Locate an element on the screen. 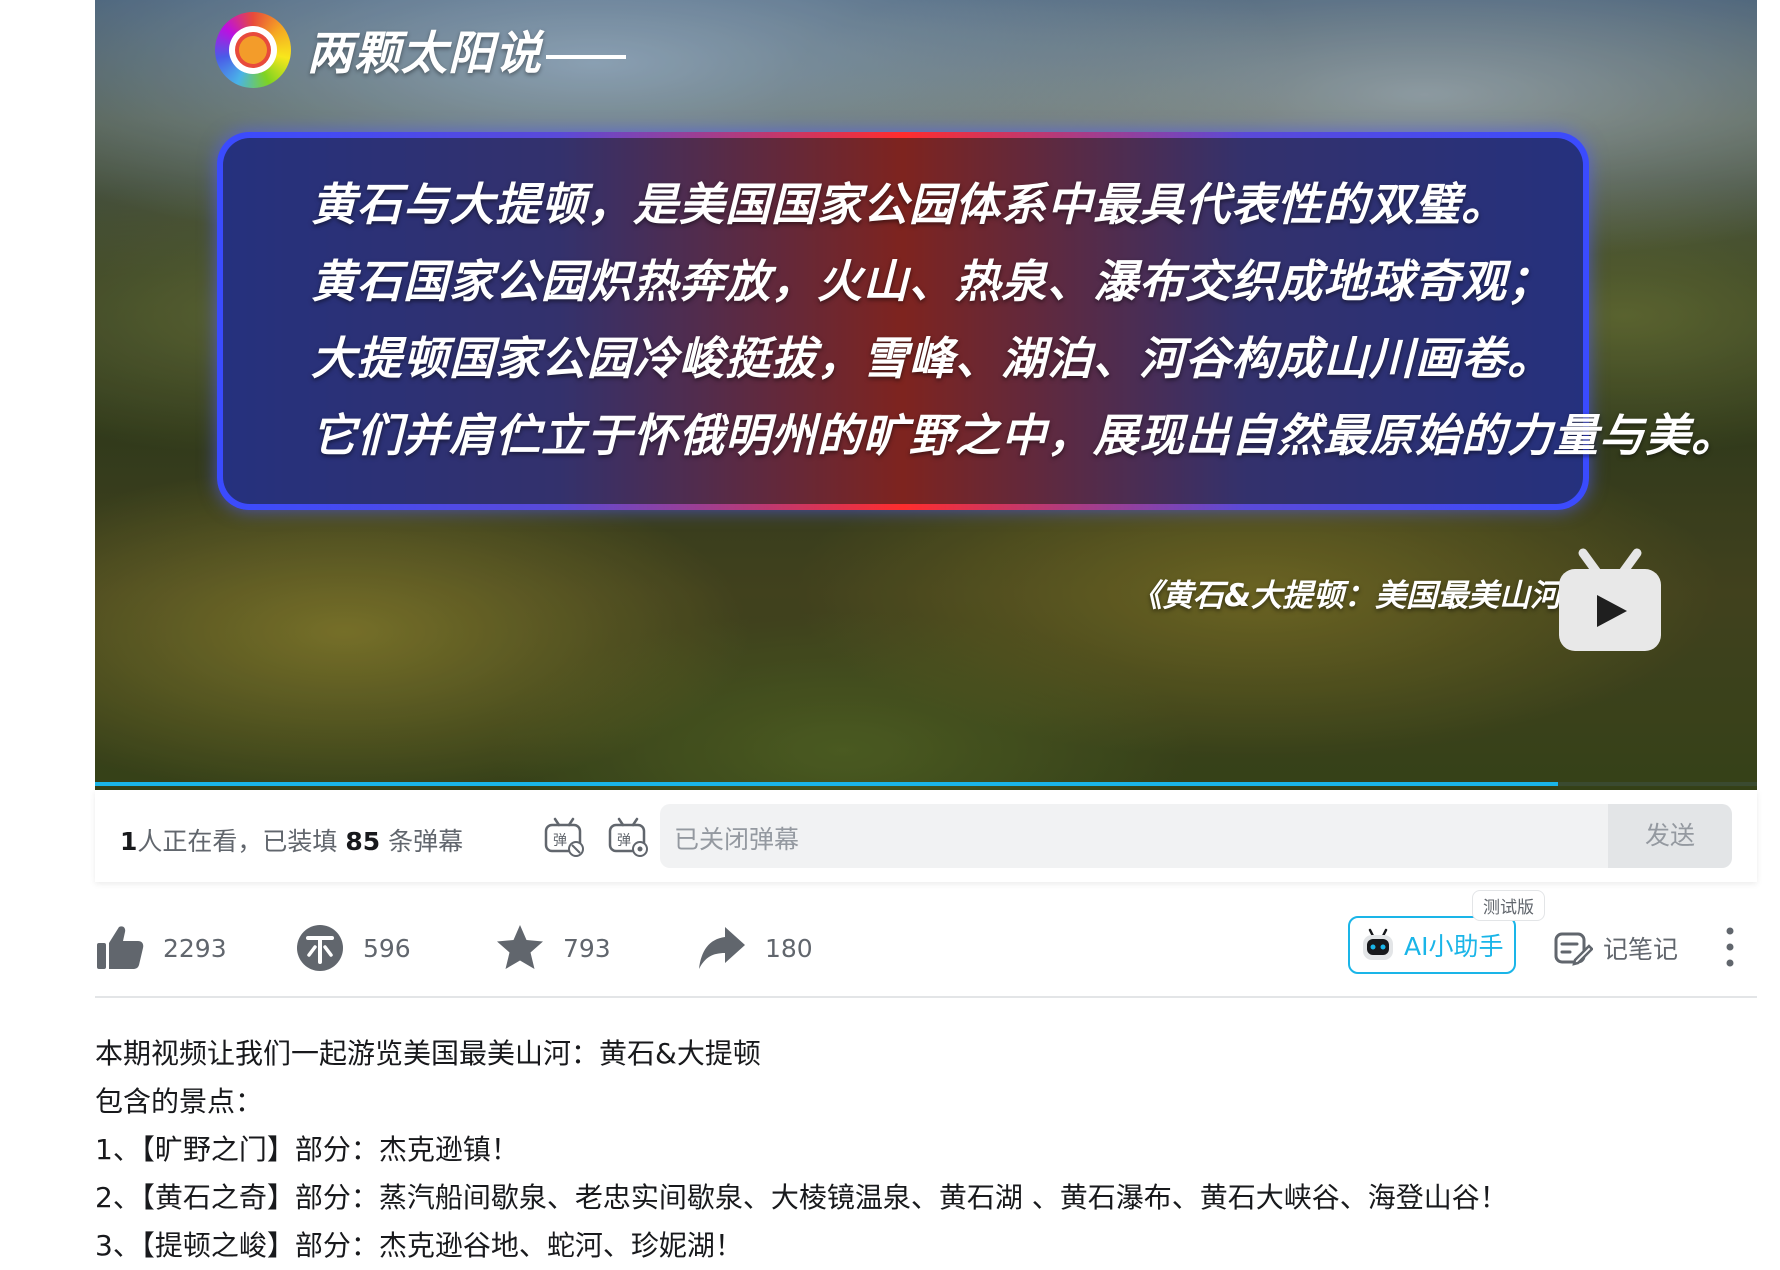  brand-name: 两颗太阳说 is located at coordinates (466, 50).